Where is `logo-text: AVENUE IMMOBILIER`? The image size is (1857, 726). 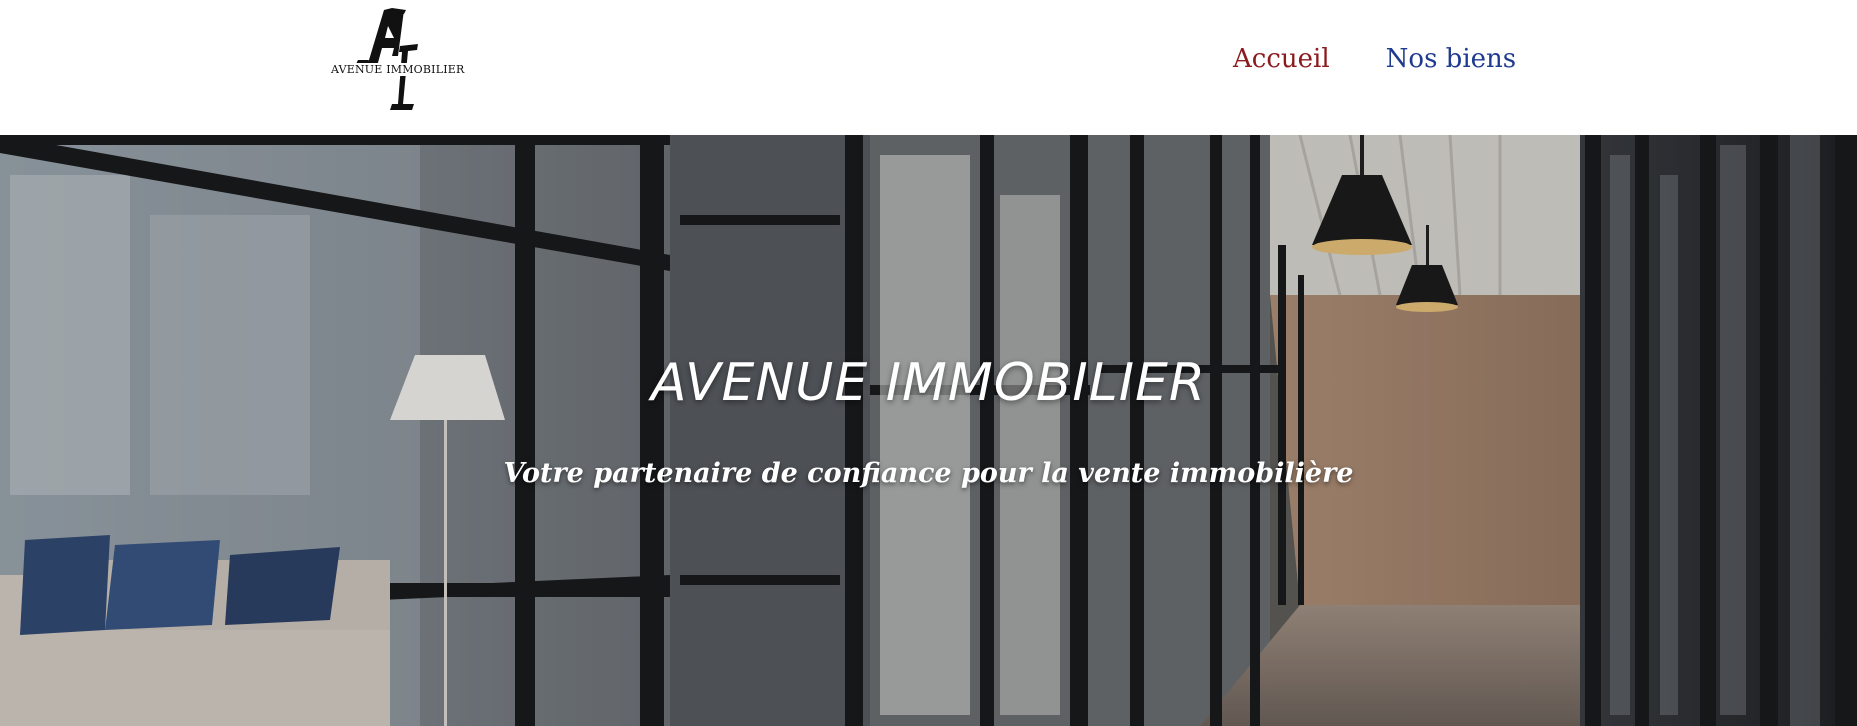
logo-text: AVENUE IMMOBILIER is located at coordinates (398, 69).